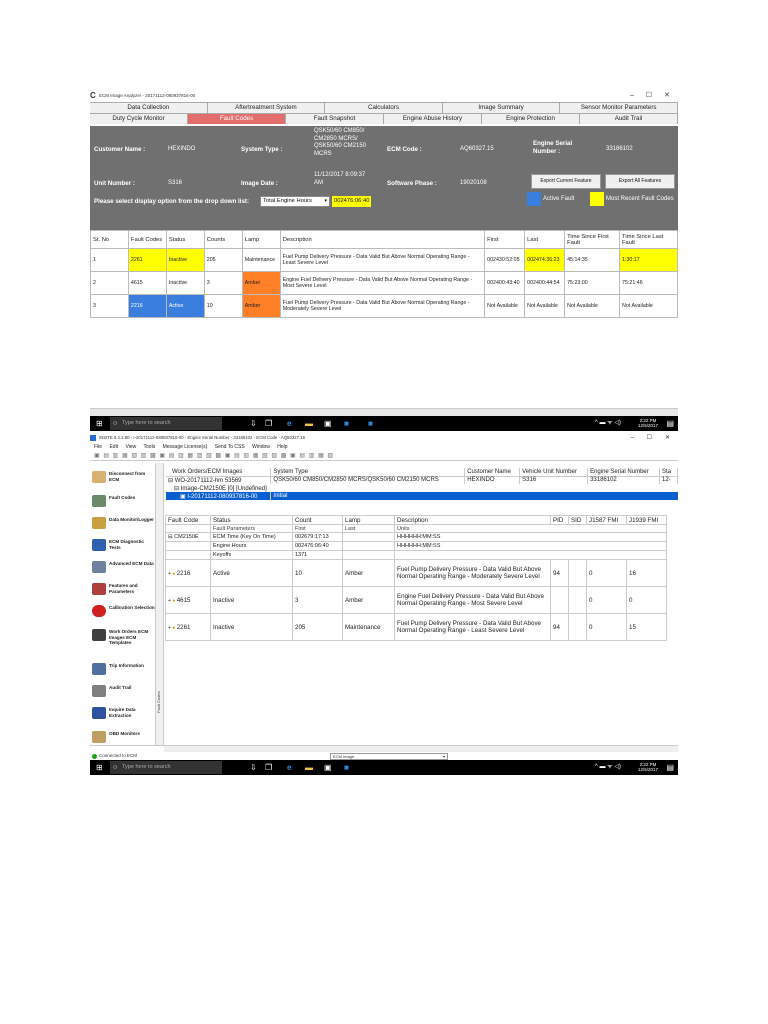 The height and width of the screenshot is (1024, 768). I want to click on col-fault-code: Fault Code, so click(188, 520).